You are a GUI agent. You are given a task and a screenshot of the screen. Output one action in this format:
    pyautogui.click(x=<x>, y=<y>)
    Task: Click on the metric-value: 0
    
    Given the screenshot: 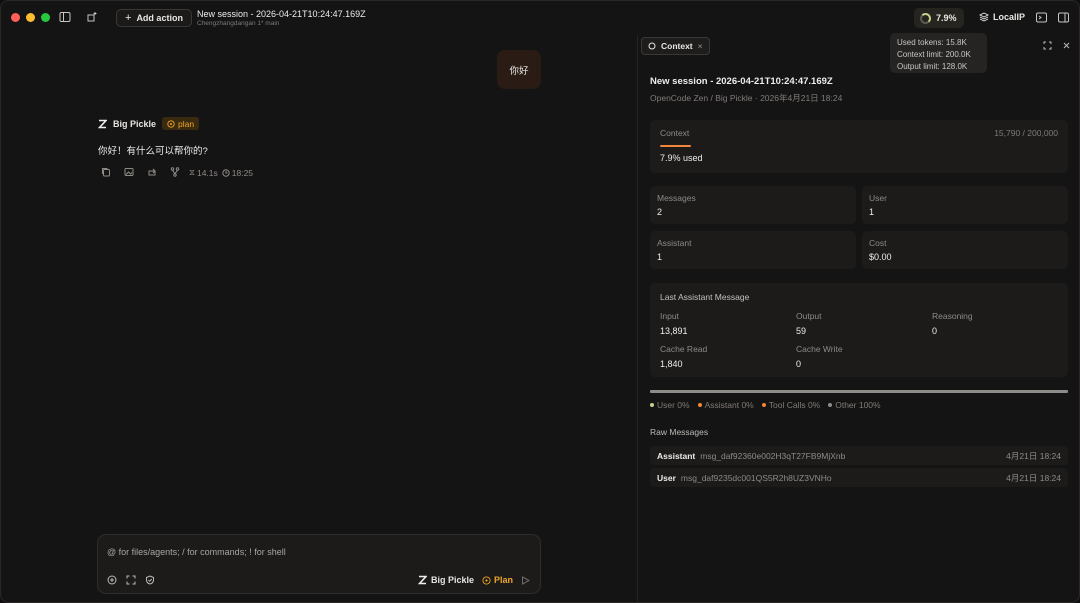 What is the action you would take?
    pyautogui.click(x=935, y=331)
    